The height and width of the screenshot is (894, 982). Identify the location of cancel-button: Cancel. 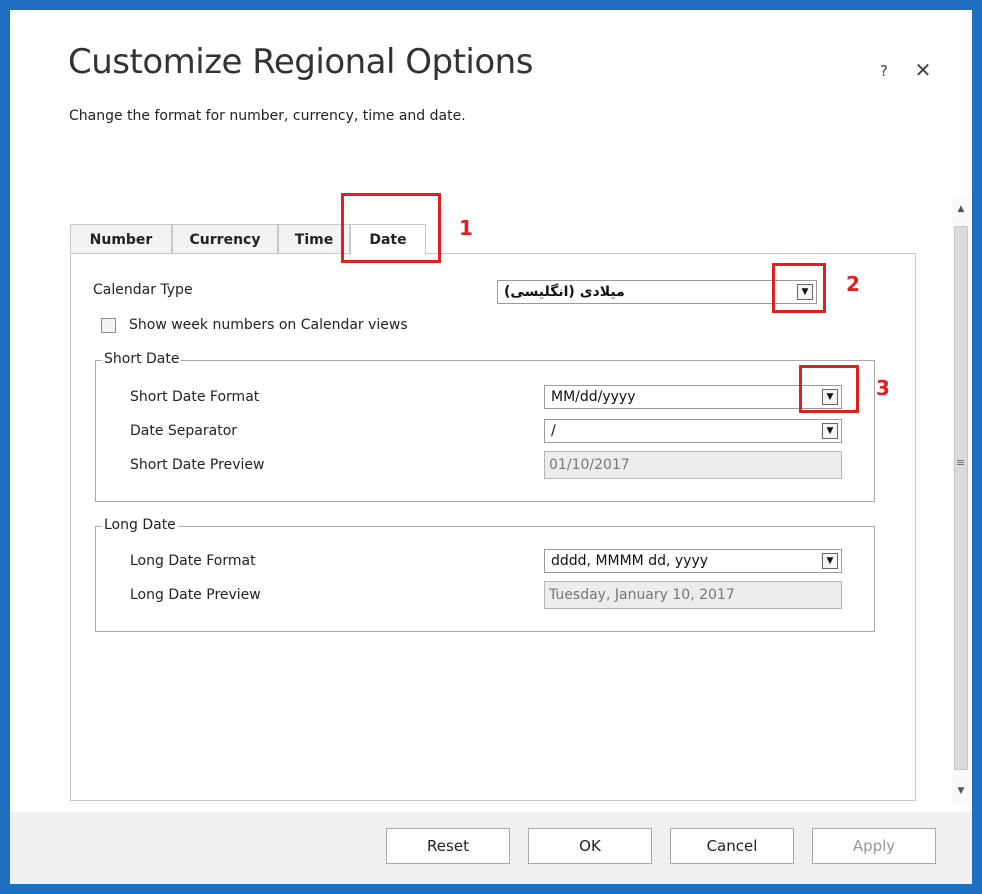
(732, 846).